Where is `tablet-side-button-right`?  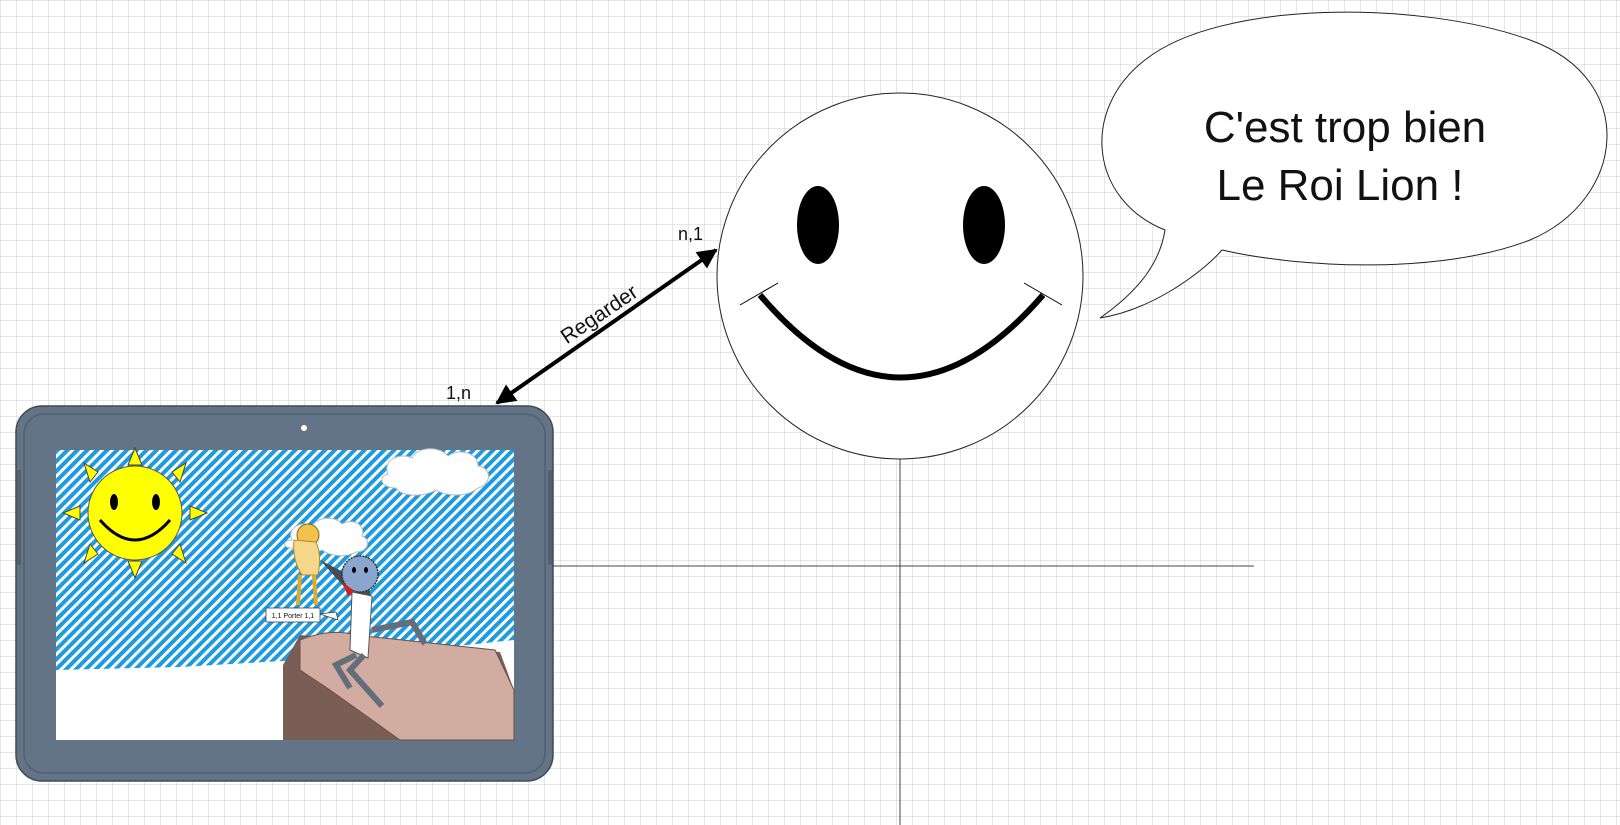
tablet-side-button-right is located at coordinates (550, 517).